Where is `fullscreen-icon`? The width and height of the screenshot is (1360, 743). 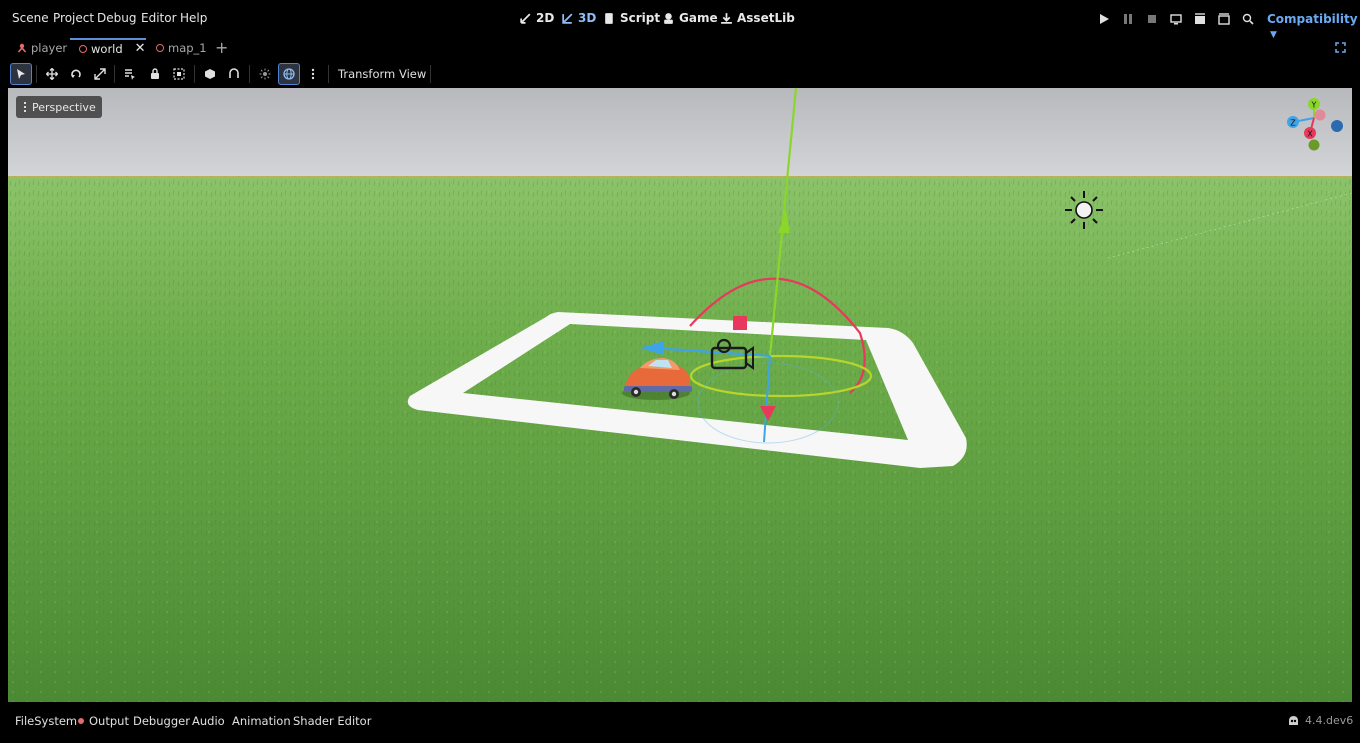
fullscreen-icon is located at coordinates (1340, 47).